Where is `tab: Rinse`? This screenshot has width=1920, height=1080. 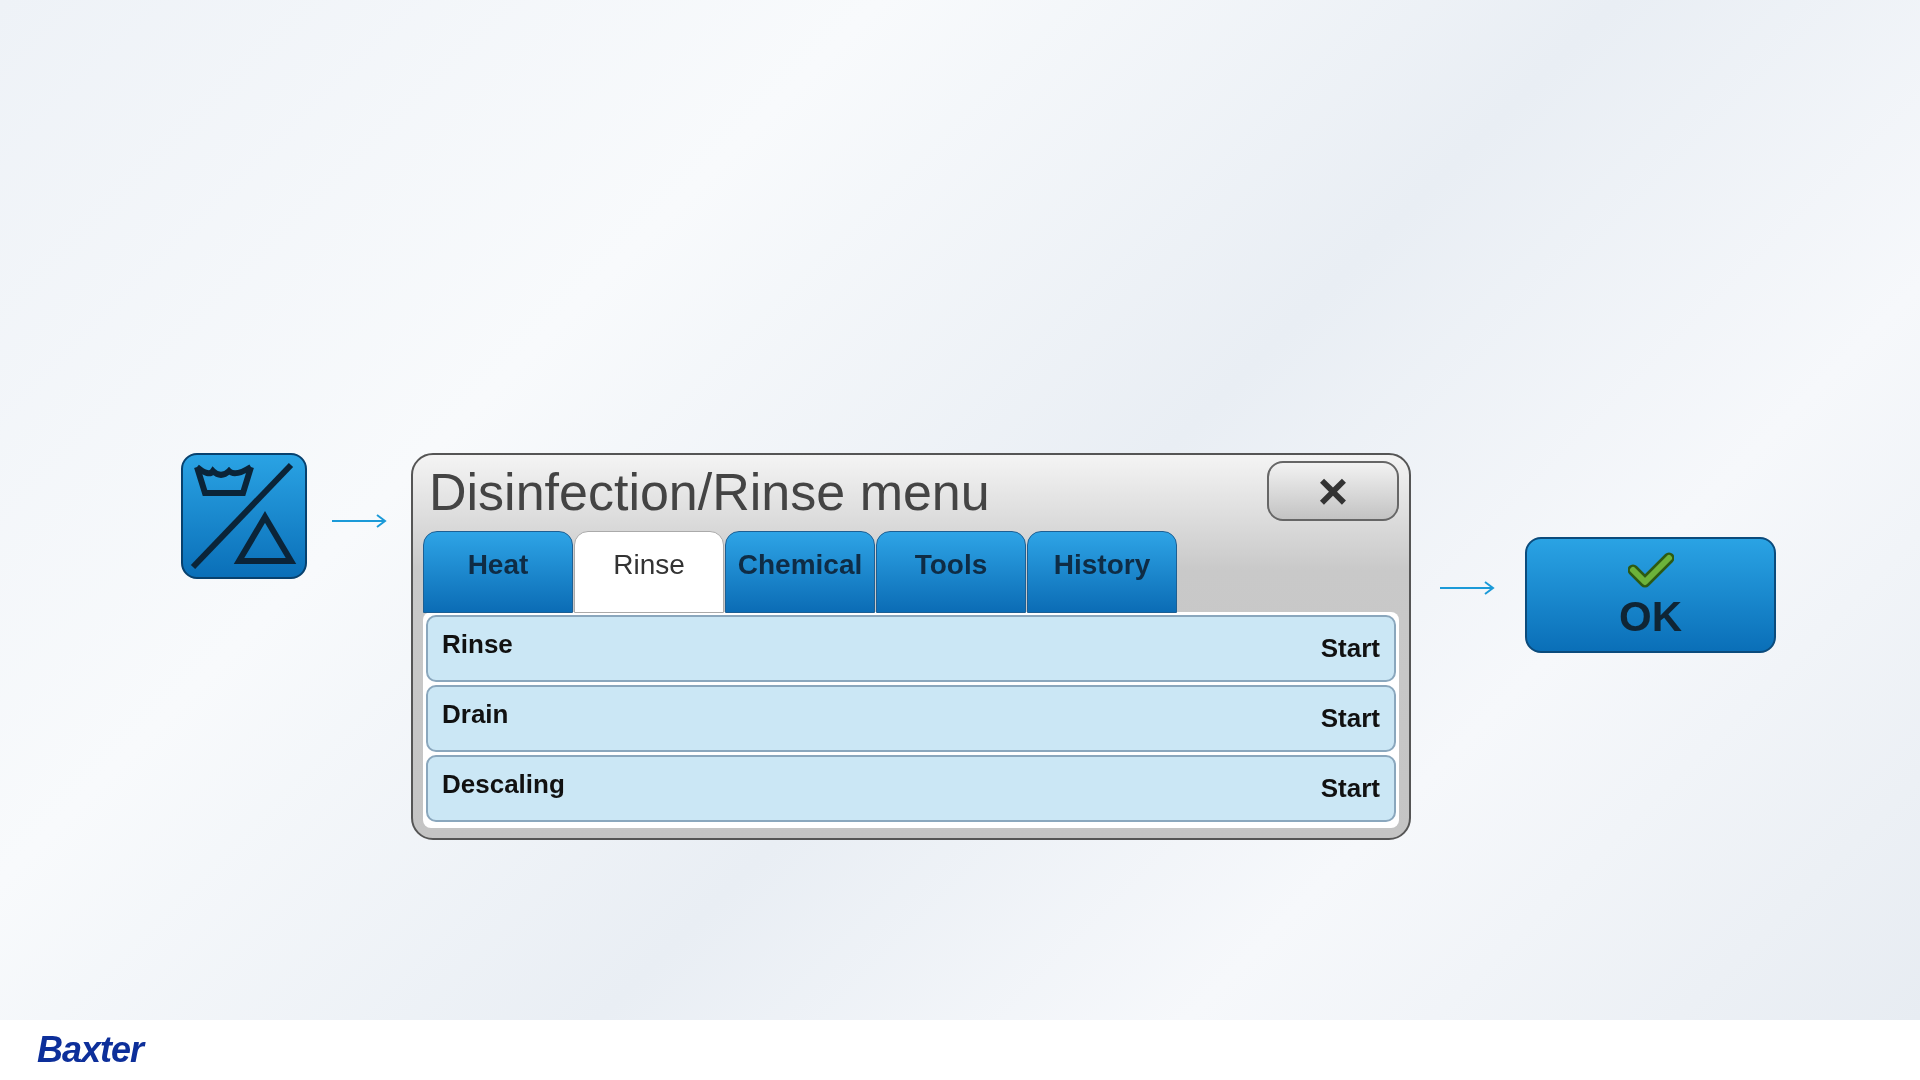 tab: Rinse is located at coordinates (649, 572).